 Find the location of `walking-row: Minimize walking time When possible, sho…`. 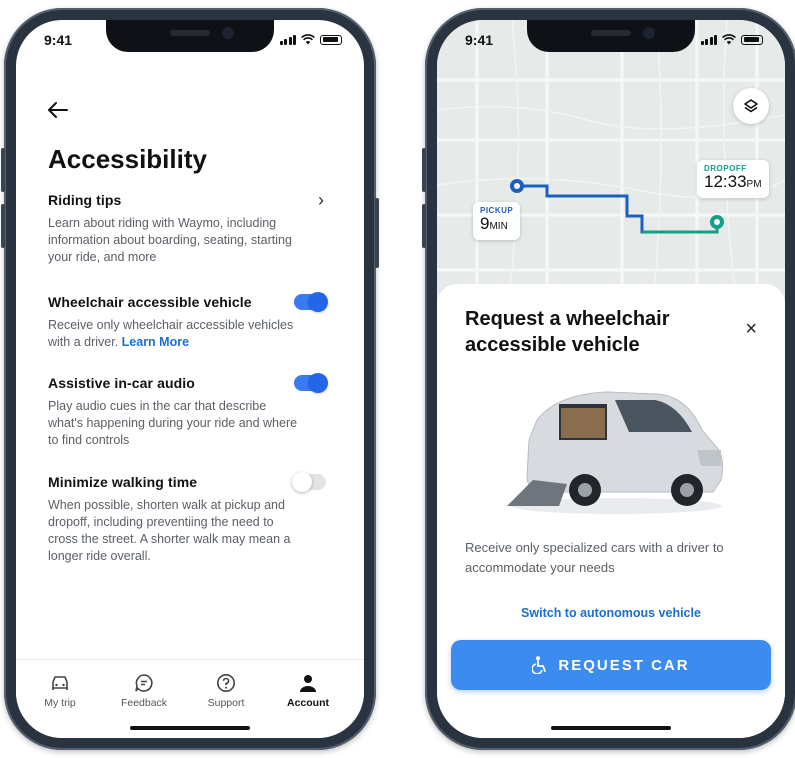

walking-row: Minimize walking time When possible, sho… is located at coordinates (191, 518).